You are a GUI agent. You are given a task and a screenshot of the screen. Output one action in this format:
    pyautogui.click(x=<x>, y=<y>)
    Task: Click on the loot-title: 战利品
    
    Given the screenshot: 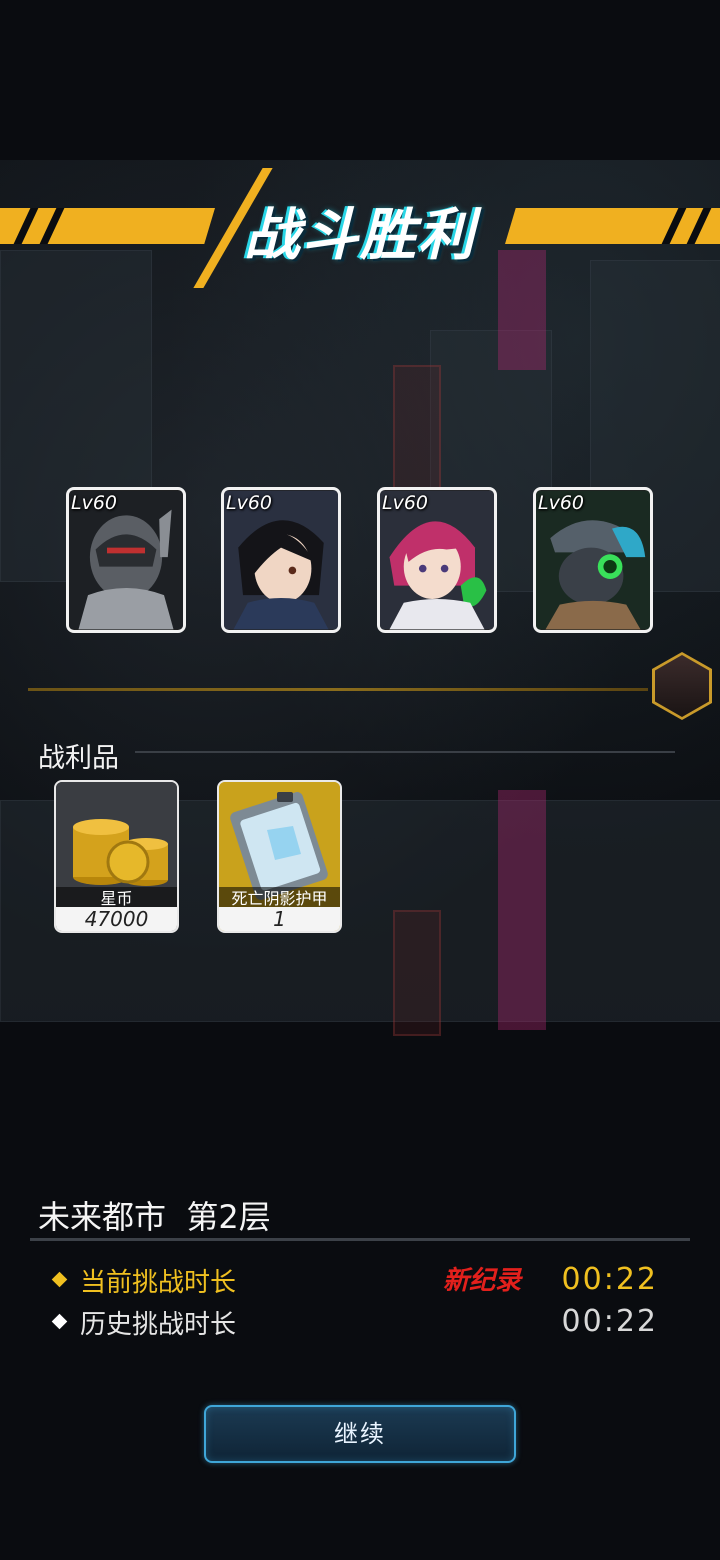 What is the action you would take?
    pyautogui.click(x=78, y=758)
    